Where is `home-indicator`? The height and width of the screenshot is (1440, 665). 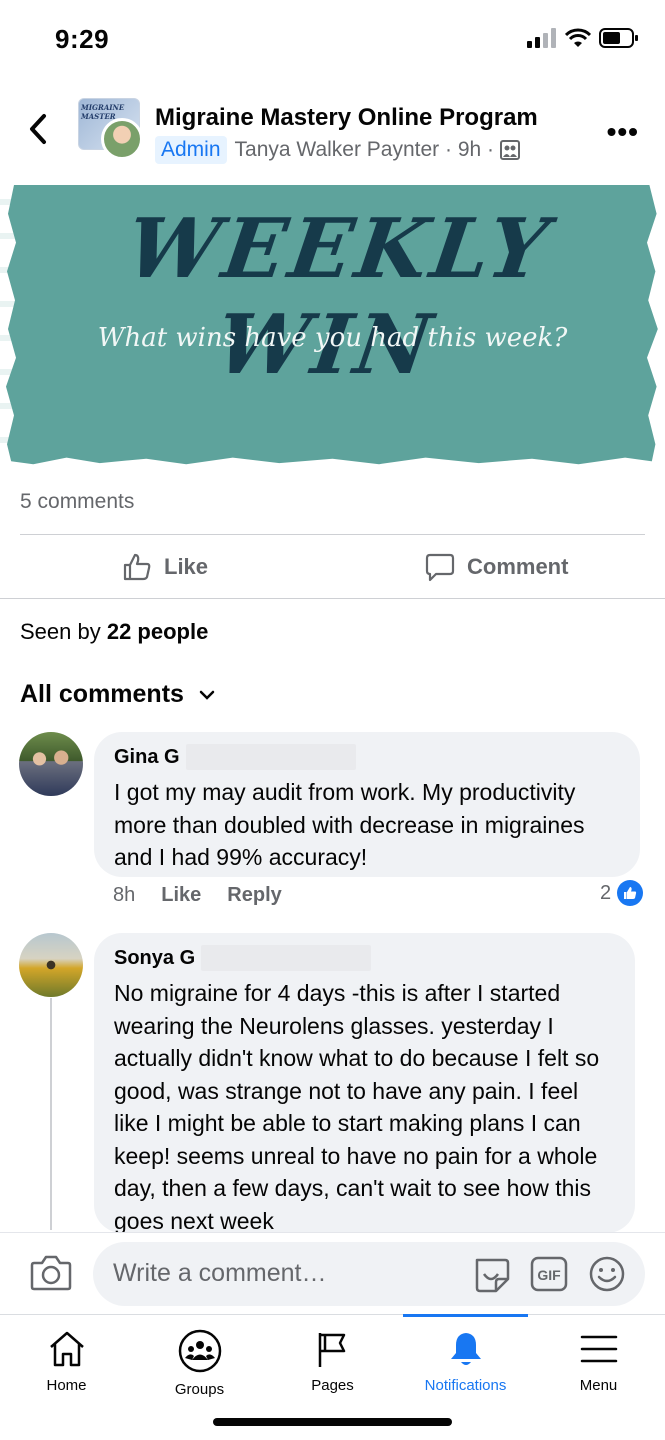 home-indicator is located at coordinates (332, 1422).